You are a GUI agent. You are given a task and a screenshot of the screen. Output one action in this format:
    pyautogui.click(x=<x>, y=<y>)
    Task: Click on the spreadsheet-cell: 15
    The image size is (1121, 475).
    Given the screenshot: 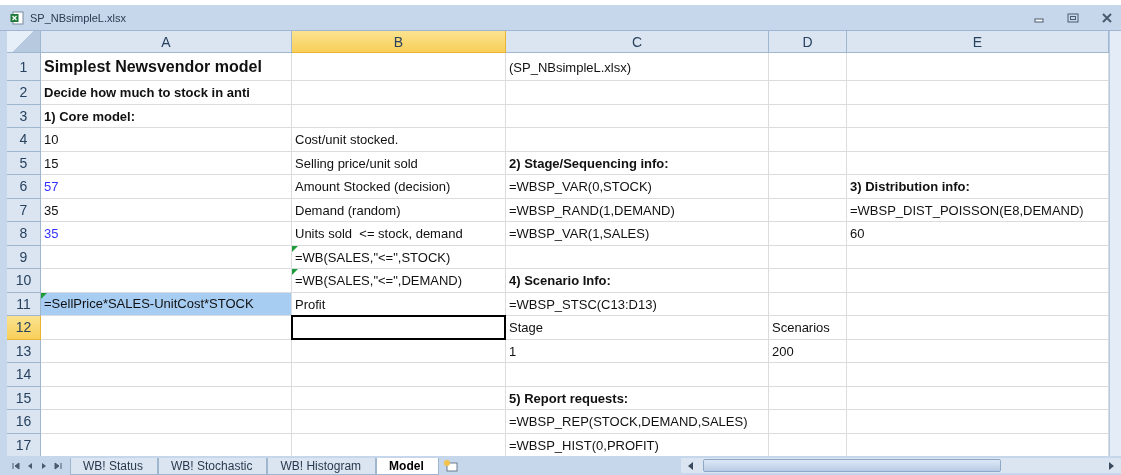 What is the action you would take?
    pyautogui.click(x=51, y=163)
    